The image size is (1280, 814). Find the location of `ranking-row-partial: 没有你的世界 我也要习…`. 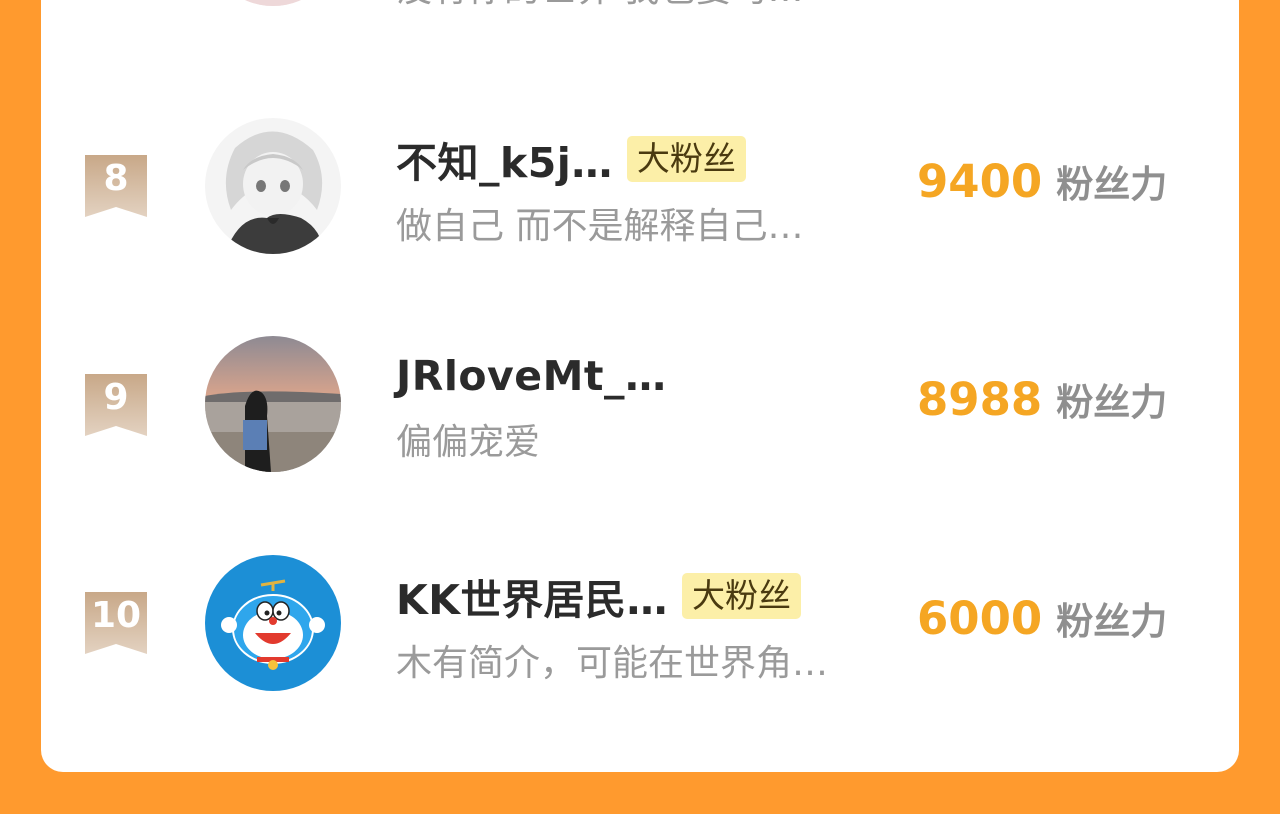

ranking-row-partial: 没有你的世界 我也要习… is located at coordinates (640, 15).